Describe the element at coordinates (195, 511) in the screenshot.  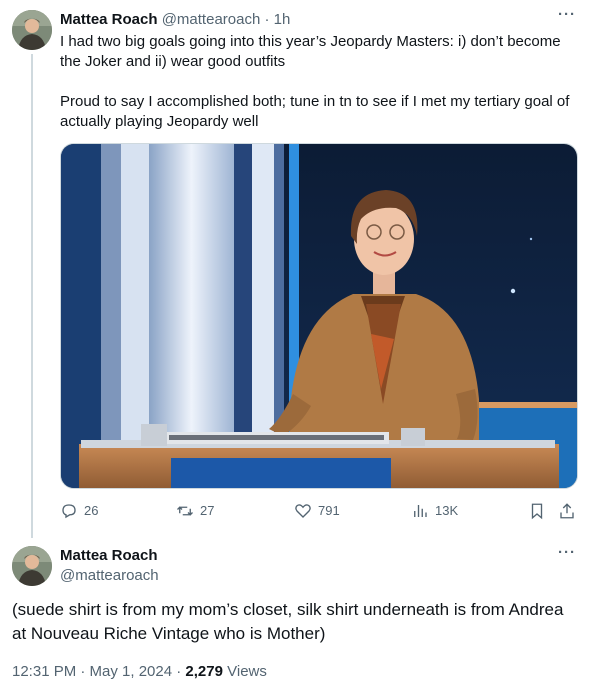
I see `repost-button: 27` at that location.